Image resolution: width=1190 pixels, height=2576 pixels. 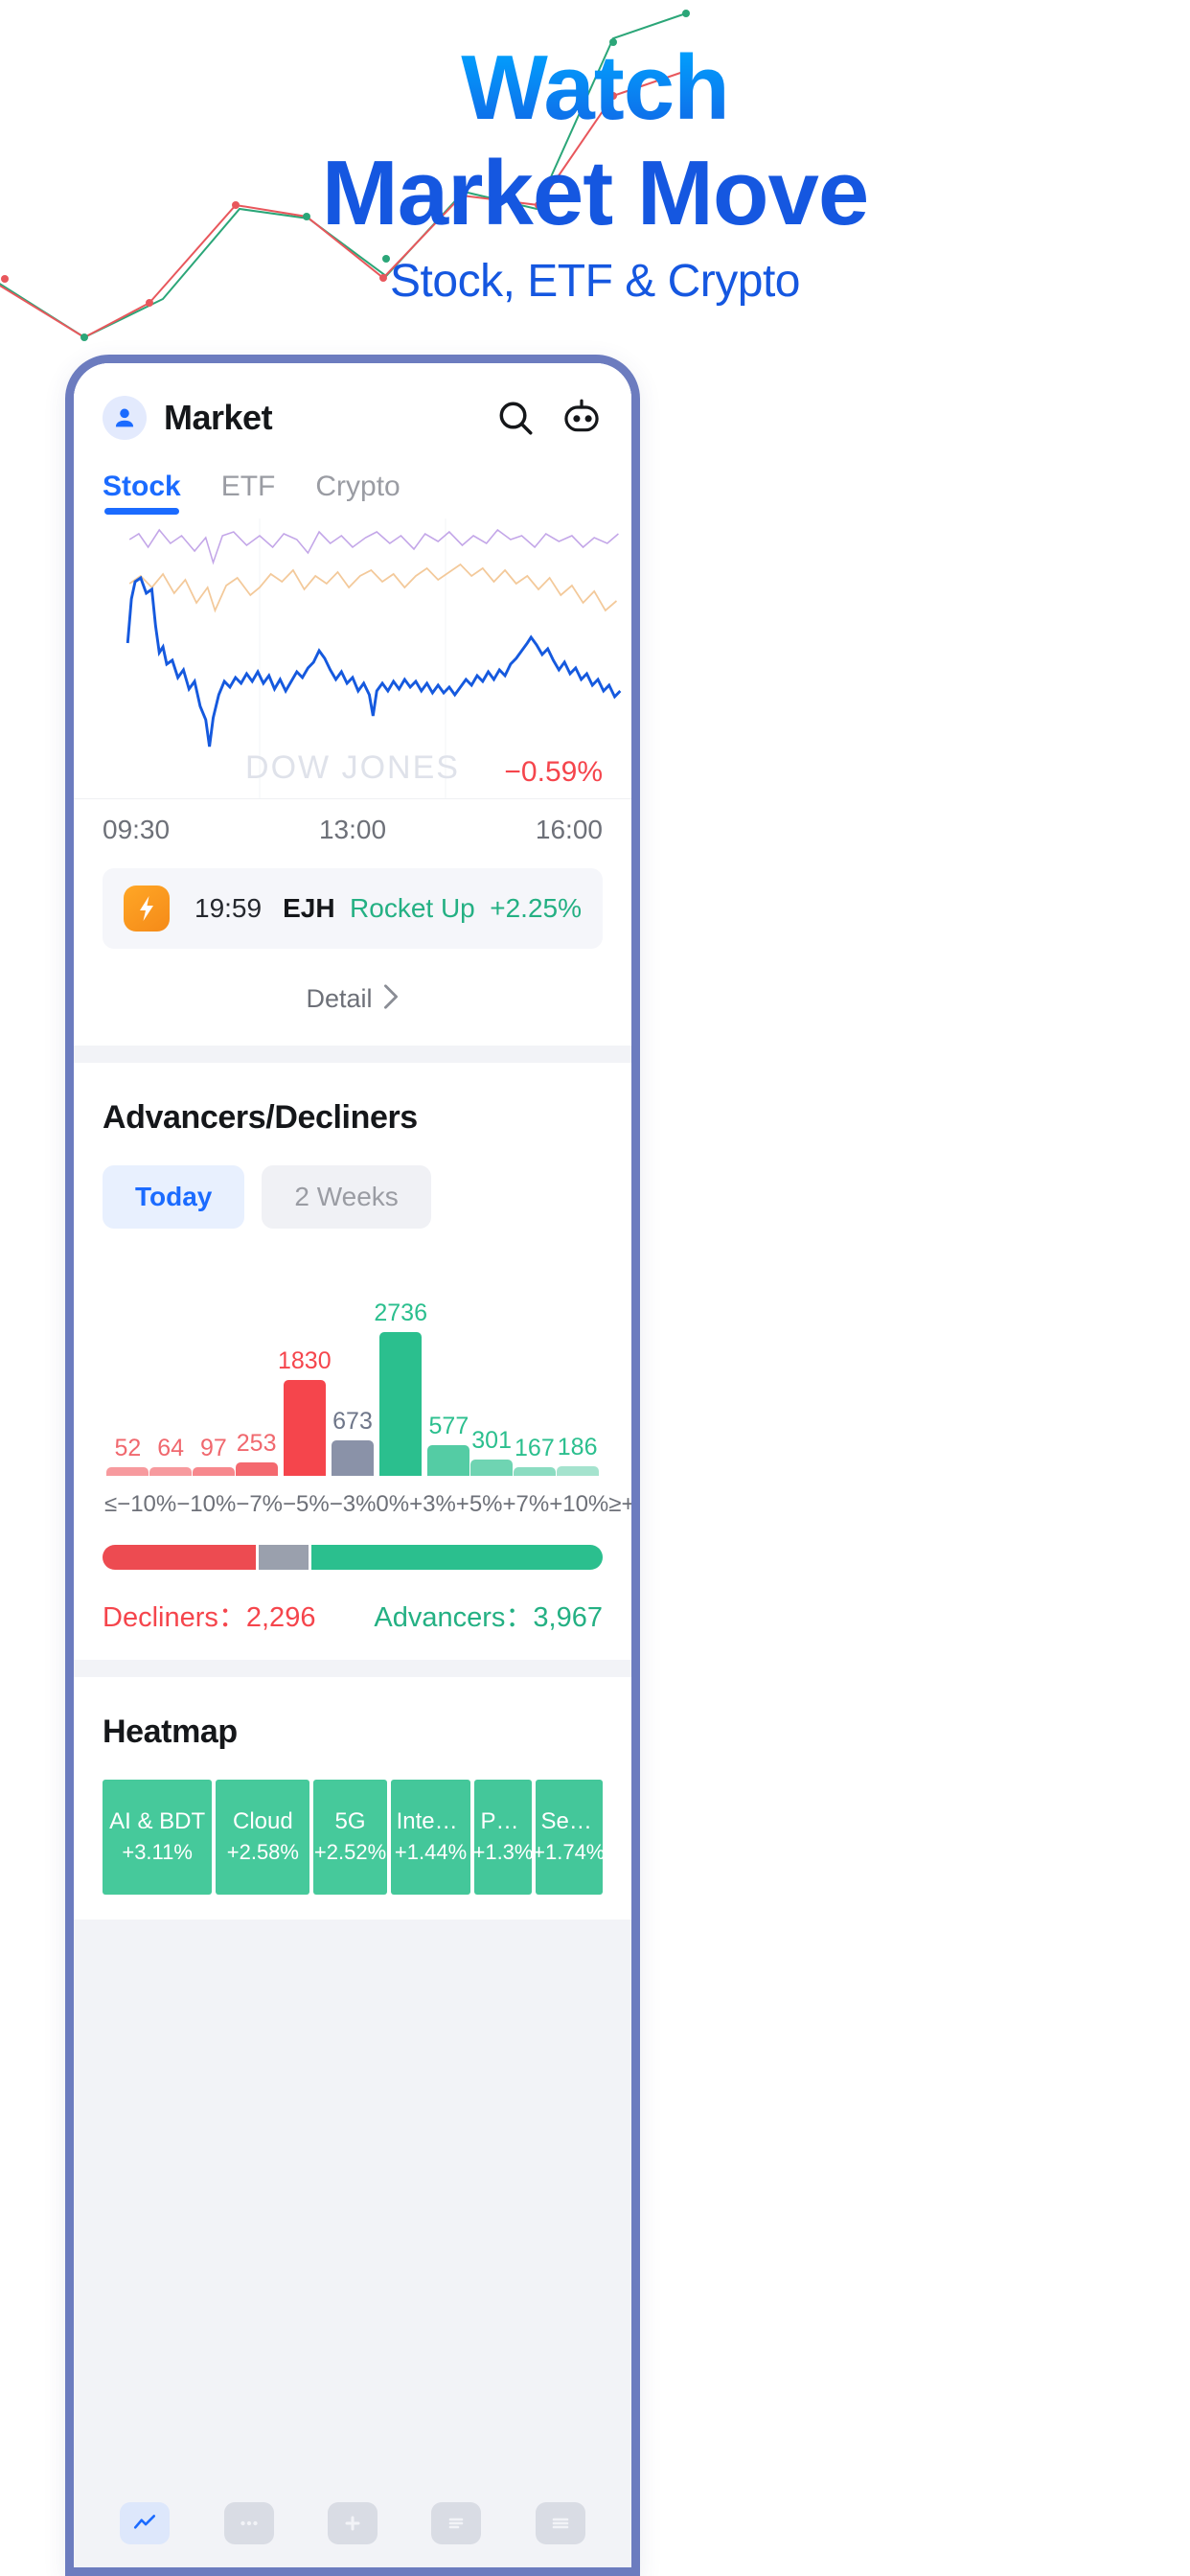 What do you see at coordinates (125, 418) in the screenshot?
I see `person-icon` at bounding box center [125, 418].